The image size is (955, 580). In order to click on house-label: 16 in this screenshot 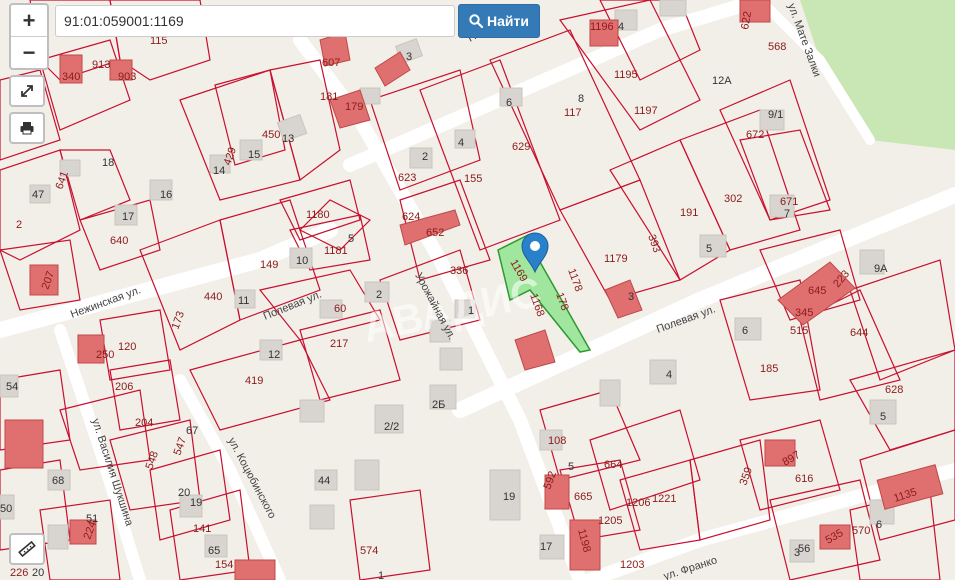, I will do `click(166, 195)`.